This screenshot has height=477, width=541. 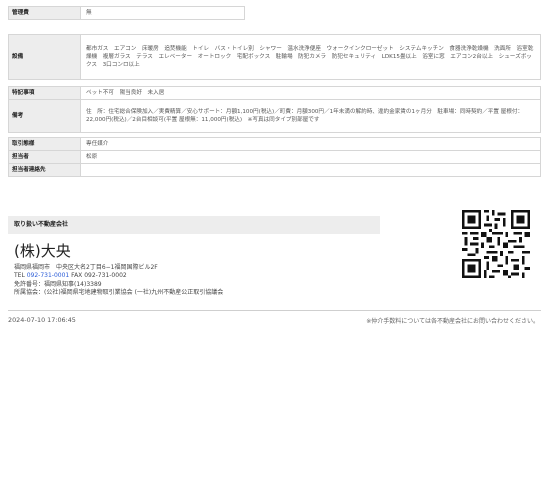 What do you see at coordinates (44, 13) in the screenshot?
I see `spec-label: 管理費` at bounding box center [44, 13].